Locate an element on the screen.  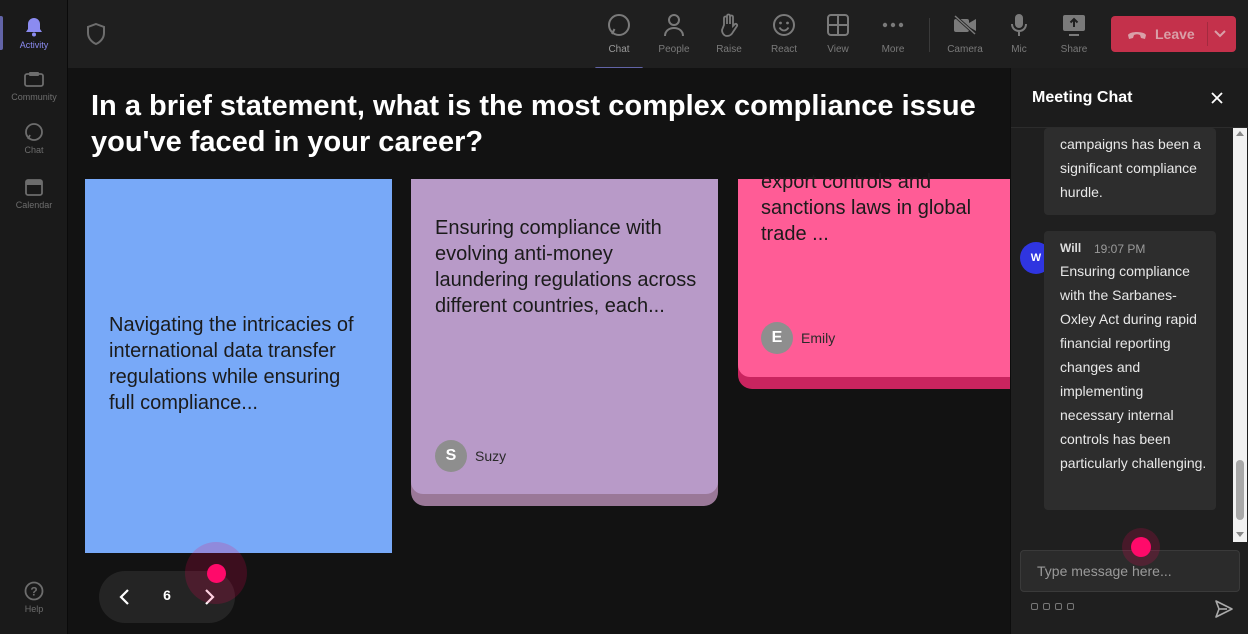
chat-header: Meeting Chat is located at coordinates (1129, 98).